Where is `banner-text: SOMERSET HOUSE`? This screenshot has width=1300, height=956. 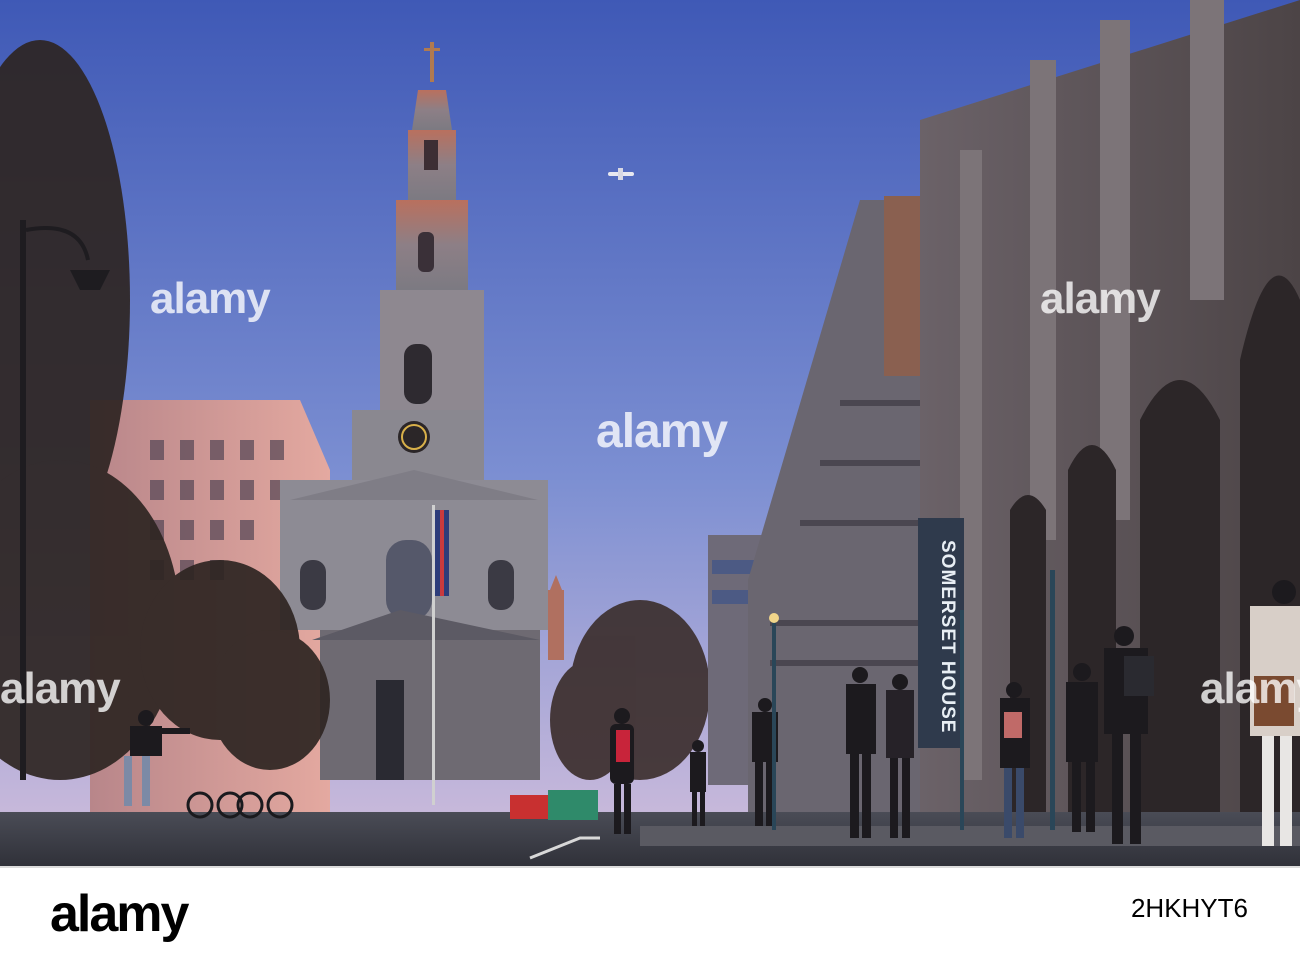
banner-text: SOMERSET HOUSE is located at coordinates (947, 637).